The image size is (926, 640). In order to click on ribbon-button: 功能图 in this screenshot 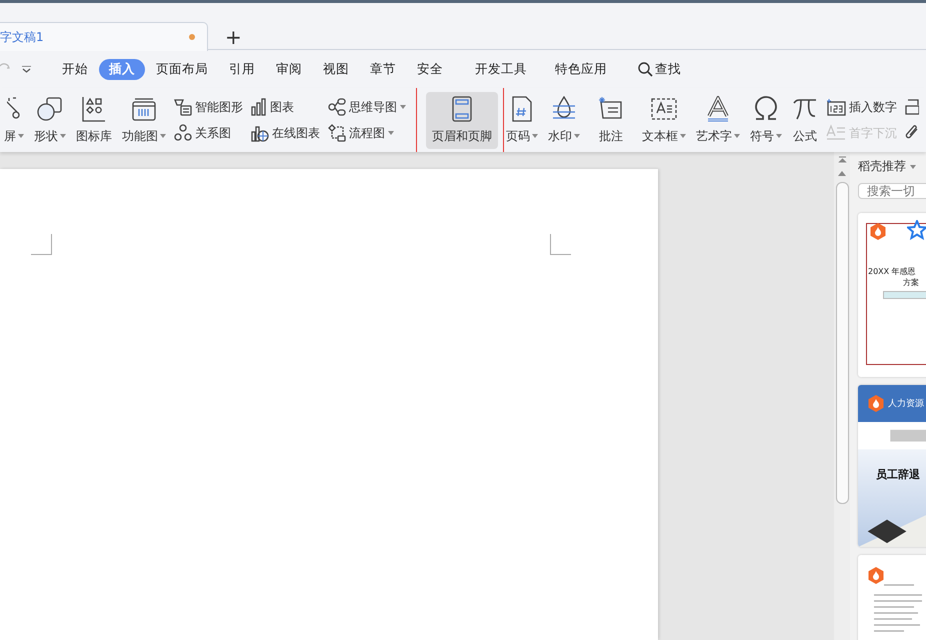, I will do `click(144, 120)`.